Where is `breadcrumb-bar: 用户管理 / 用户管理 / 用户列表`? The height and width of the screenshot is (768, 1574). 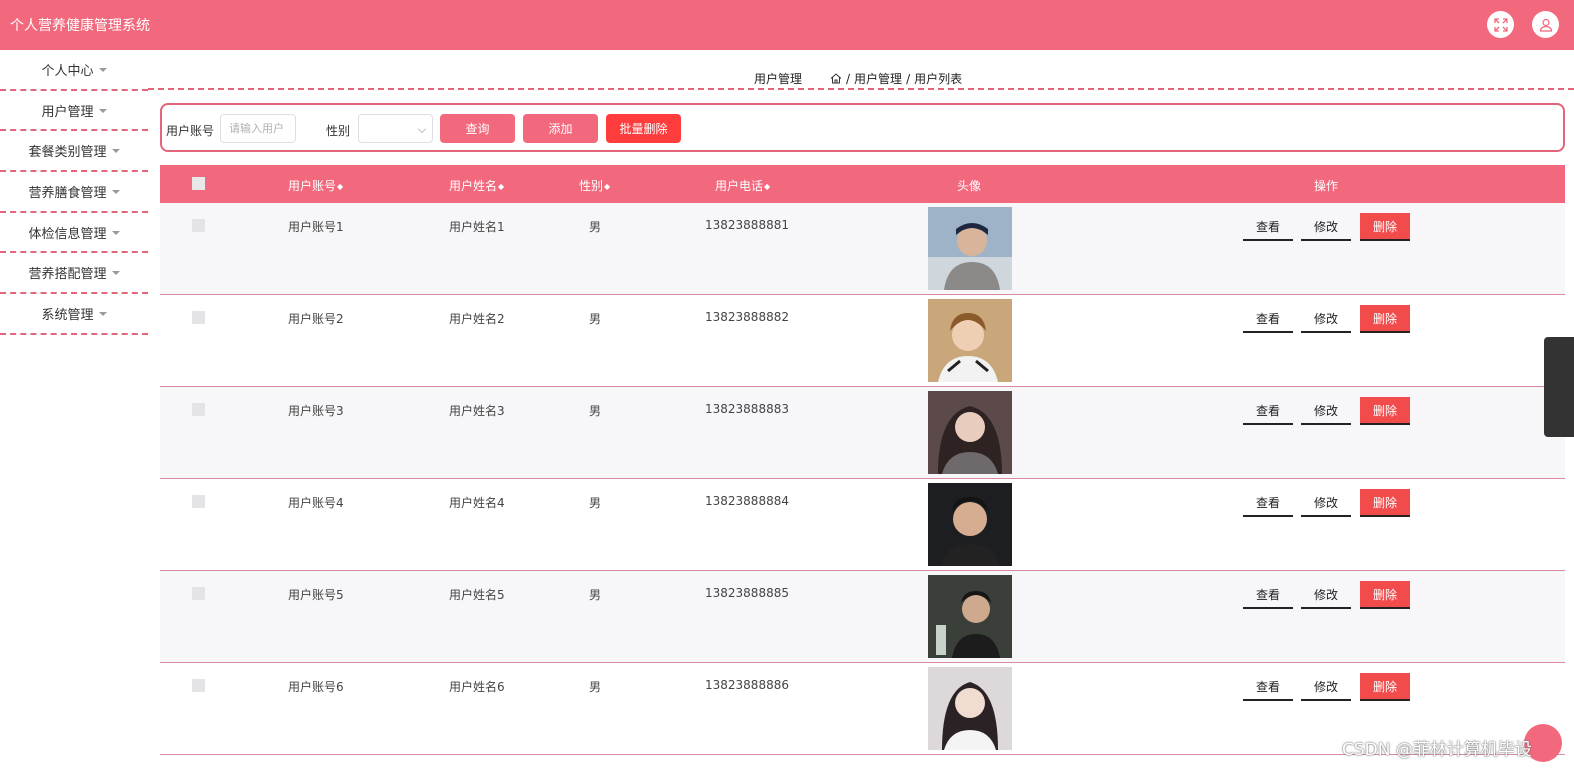 breadcrumb-bar: 用户管理 / 用户管理 / 用户列表 is located at coordinates (861, 70).